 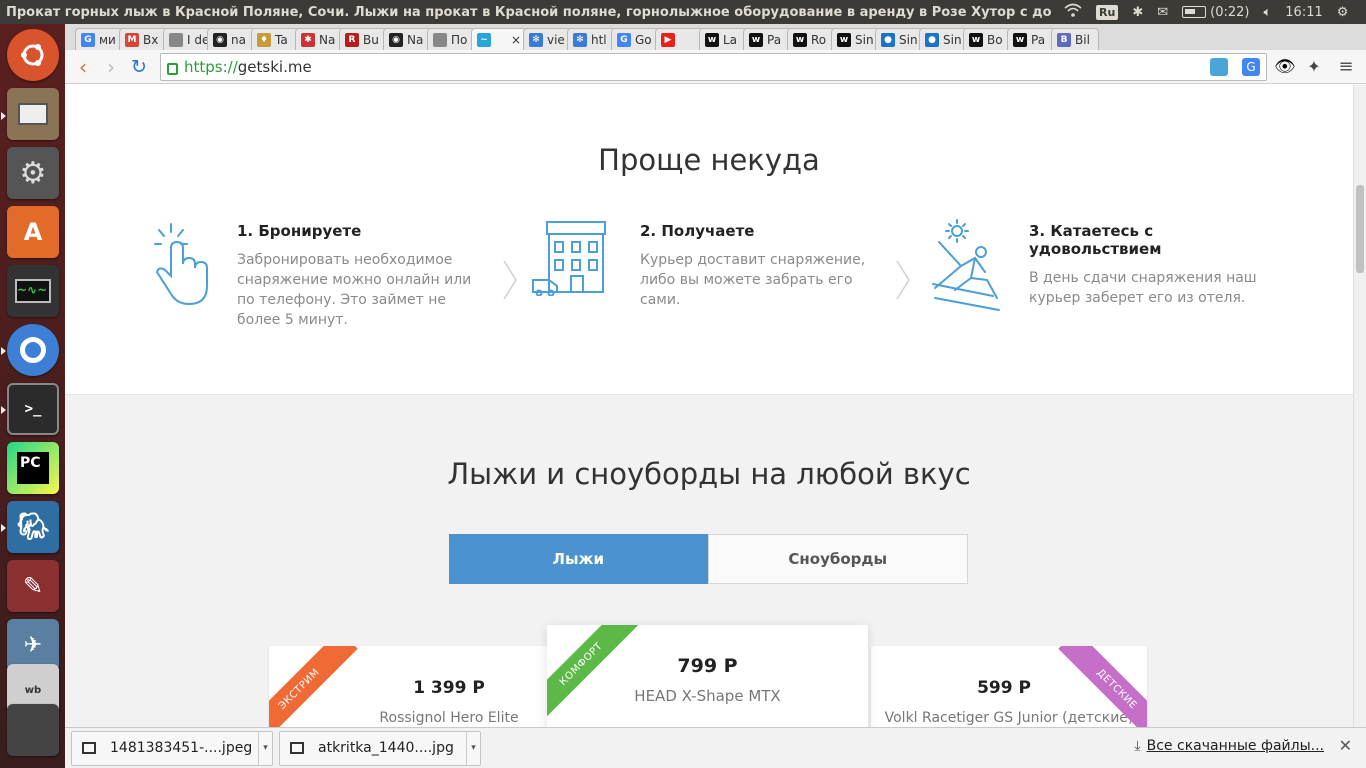 What do you see at coordinates (1162, 12) in the screenshot?
I see `mail-icon: ✉` at bounding box center [1162, 12].